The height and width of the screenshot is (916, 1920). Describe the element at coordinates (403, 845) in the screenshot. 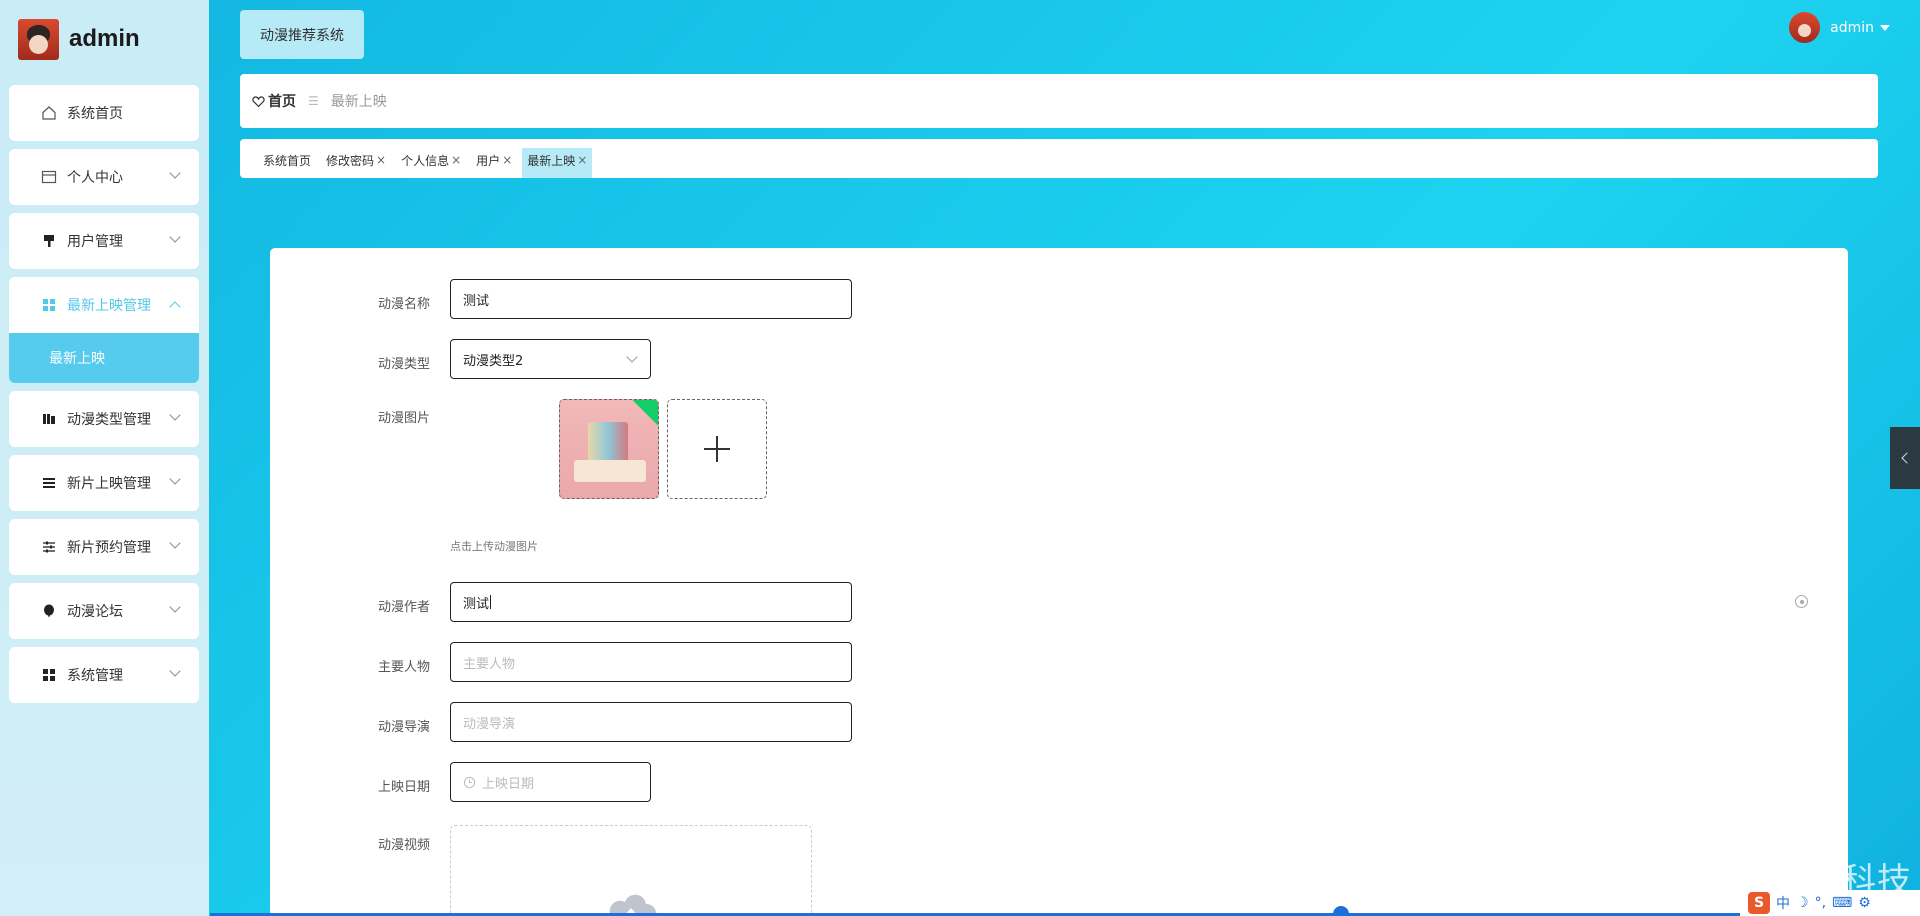

I see `field-label: 动漫视频` at that location.